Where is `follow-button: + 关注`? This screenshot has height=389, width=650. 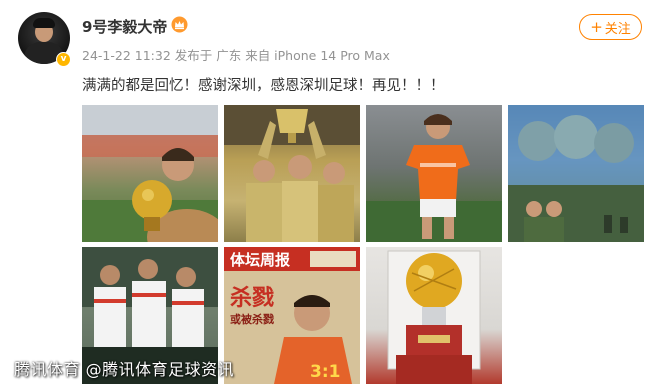
follow-button: + 关注 is located at coordinates (610, 27).